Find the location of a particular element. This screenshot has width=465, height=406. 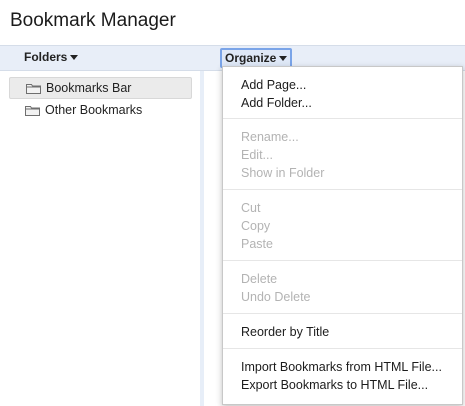

menu-item-copy: Copy is located at coordinates (255, 226).